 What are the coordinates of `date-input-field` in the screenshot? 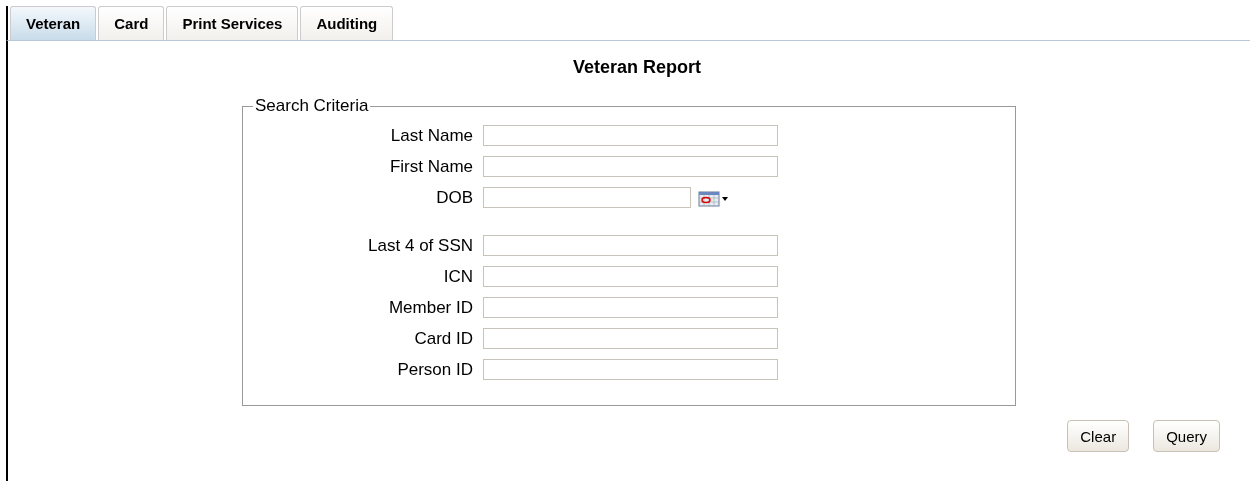 It's located at (587, 197).